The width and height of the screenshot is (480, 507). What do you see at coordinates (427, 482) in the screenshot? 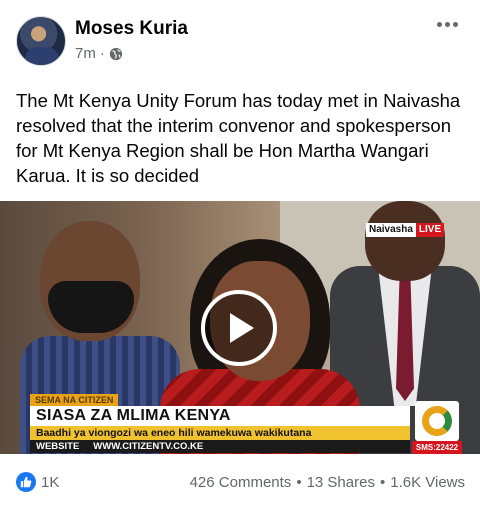
I see `views-count: 1.6K Views` at bounding box center [427, 482].